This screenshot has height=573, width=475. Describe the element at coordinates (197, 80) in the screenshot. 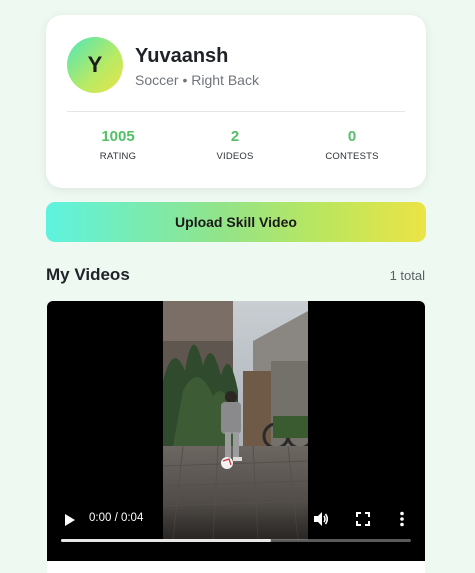

I see `user-sport-position: Soccer • Right Back` at that location.